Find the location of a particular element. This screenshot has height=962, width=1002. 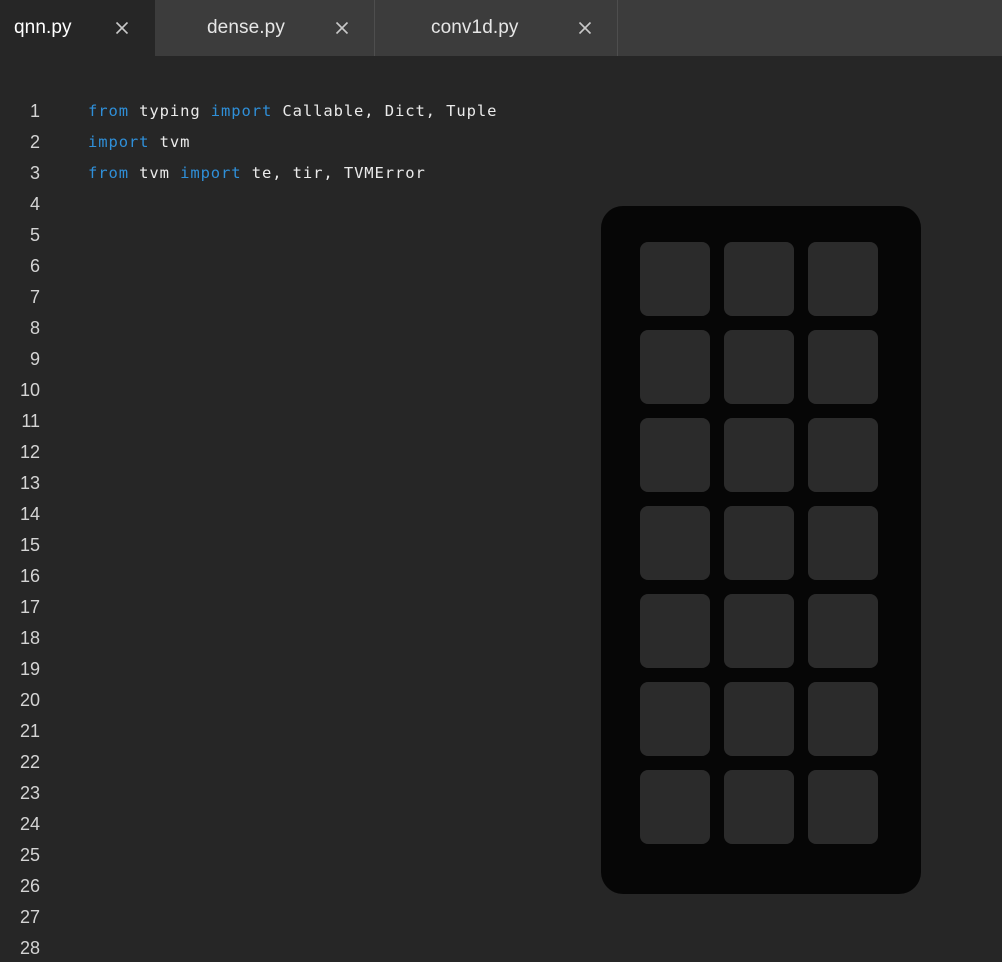

code-token: Callable, Dict, Tuple is located at coordinates (385, 111).